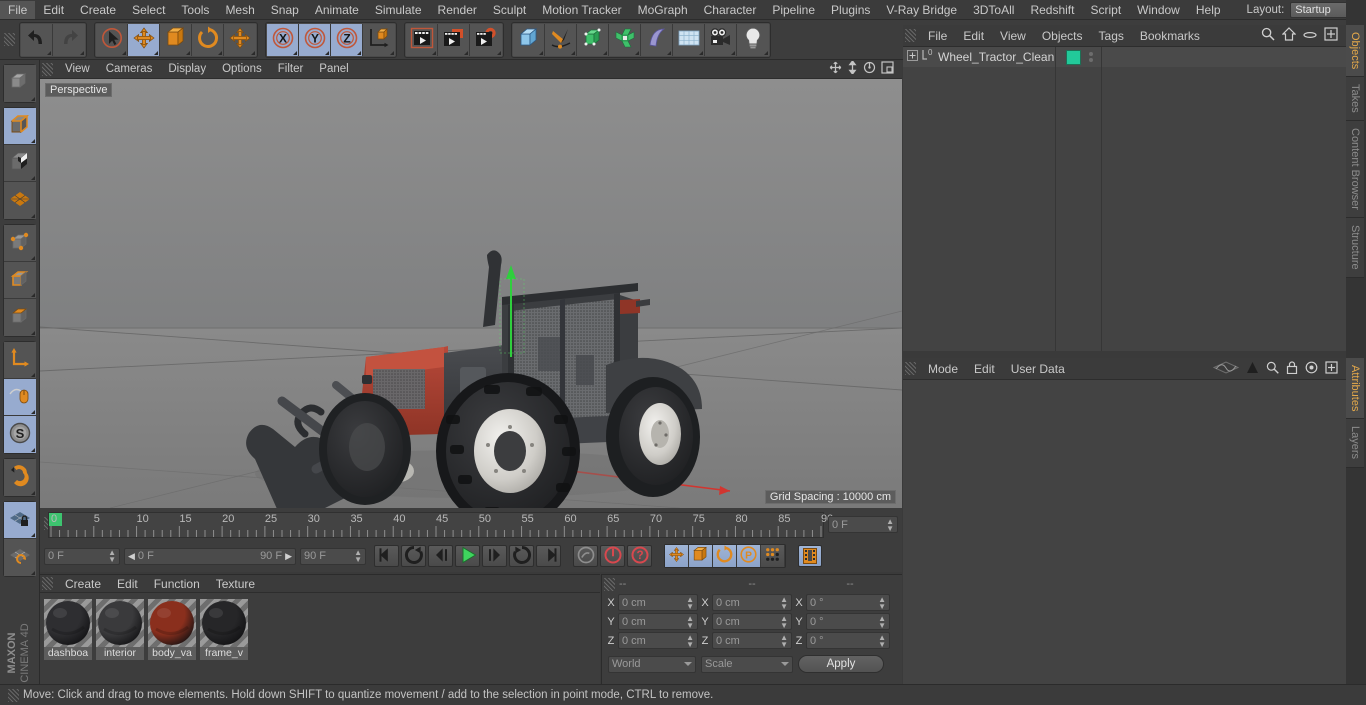  Describe the element at coordinates (486, 39) in the screenshot. I see `render-settings-button` at that location.